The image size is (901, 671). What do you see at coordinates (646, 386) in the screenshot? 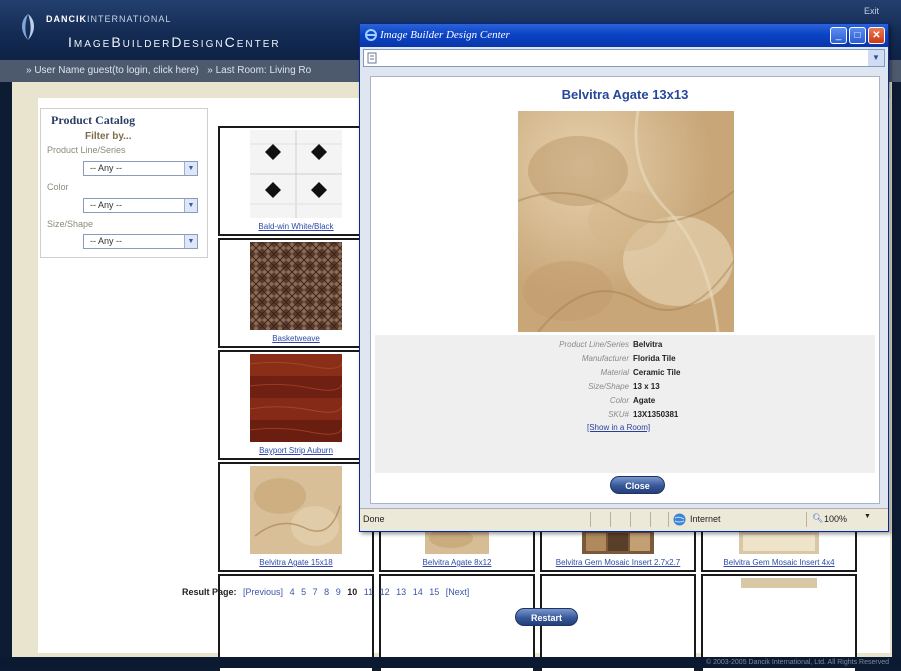
I see `detail-value: 13 x 13` at bounding box center [646, 386].